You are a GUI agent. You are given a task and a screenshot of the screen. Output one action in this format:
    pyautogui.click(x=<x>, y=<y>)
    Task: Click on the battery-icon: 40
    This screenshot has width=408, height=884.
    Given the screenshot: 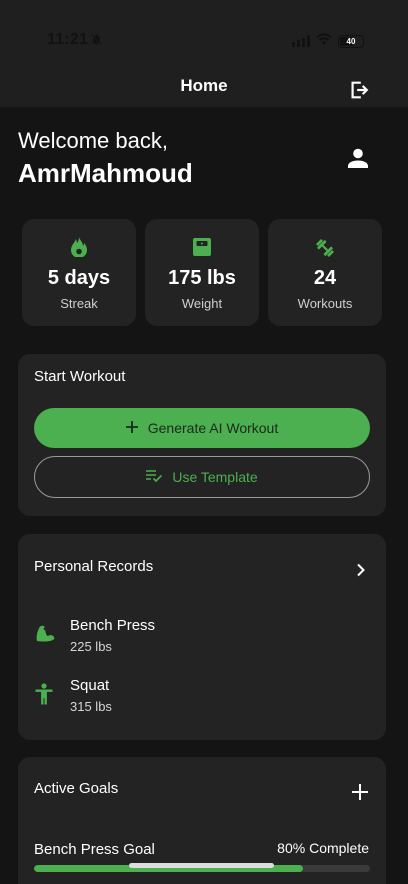 What is the action you would take?
    pyautogui.click(x=351, y=41)
    